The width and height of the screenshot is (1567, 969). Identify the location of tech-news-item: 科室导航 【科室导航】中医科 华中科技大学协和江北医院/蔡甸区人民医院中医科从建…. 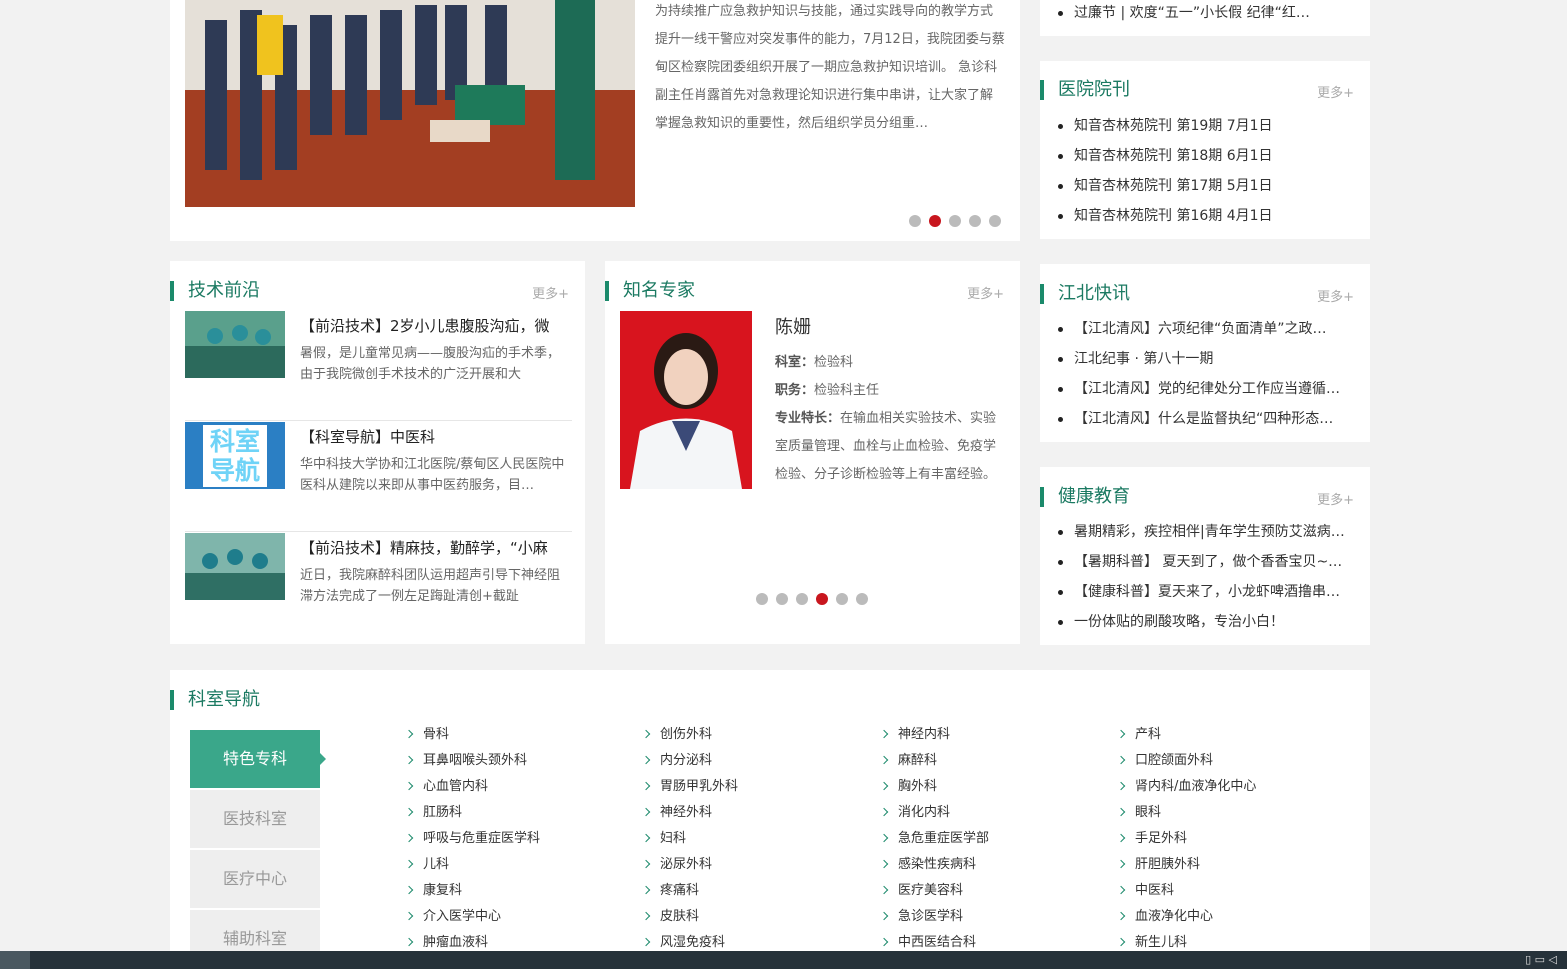
(378, 477).